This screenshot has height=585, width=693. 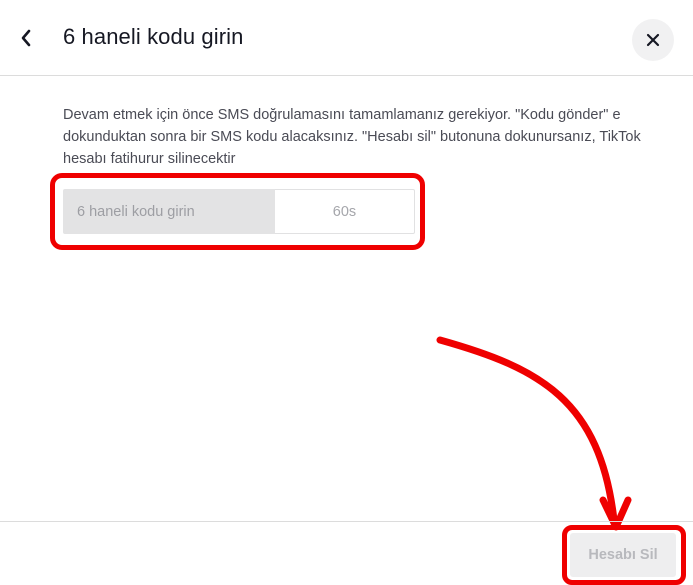 I want to click on chevron-left-icon, so click(x=26, y=38).